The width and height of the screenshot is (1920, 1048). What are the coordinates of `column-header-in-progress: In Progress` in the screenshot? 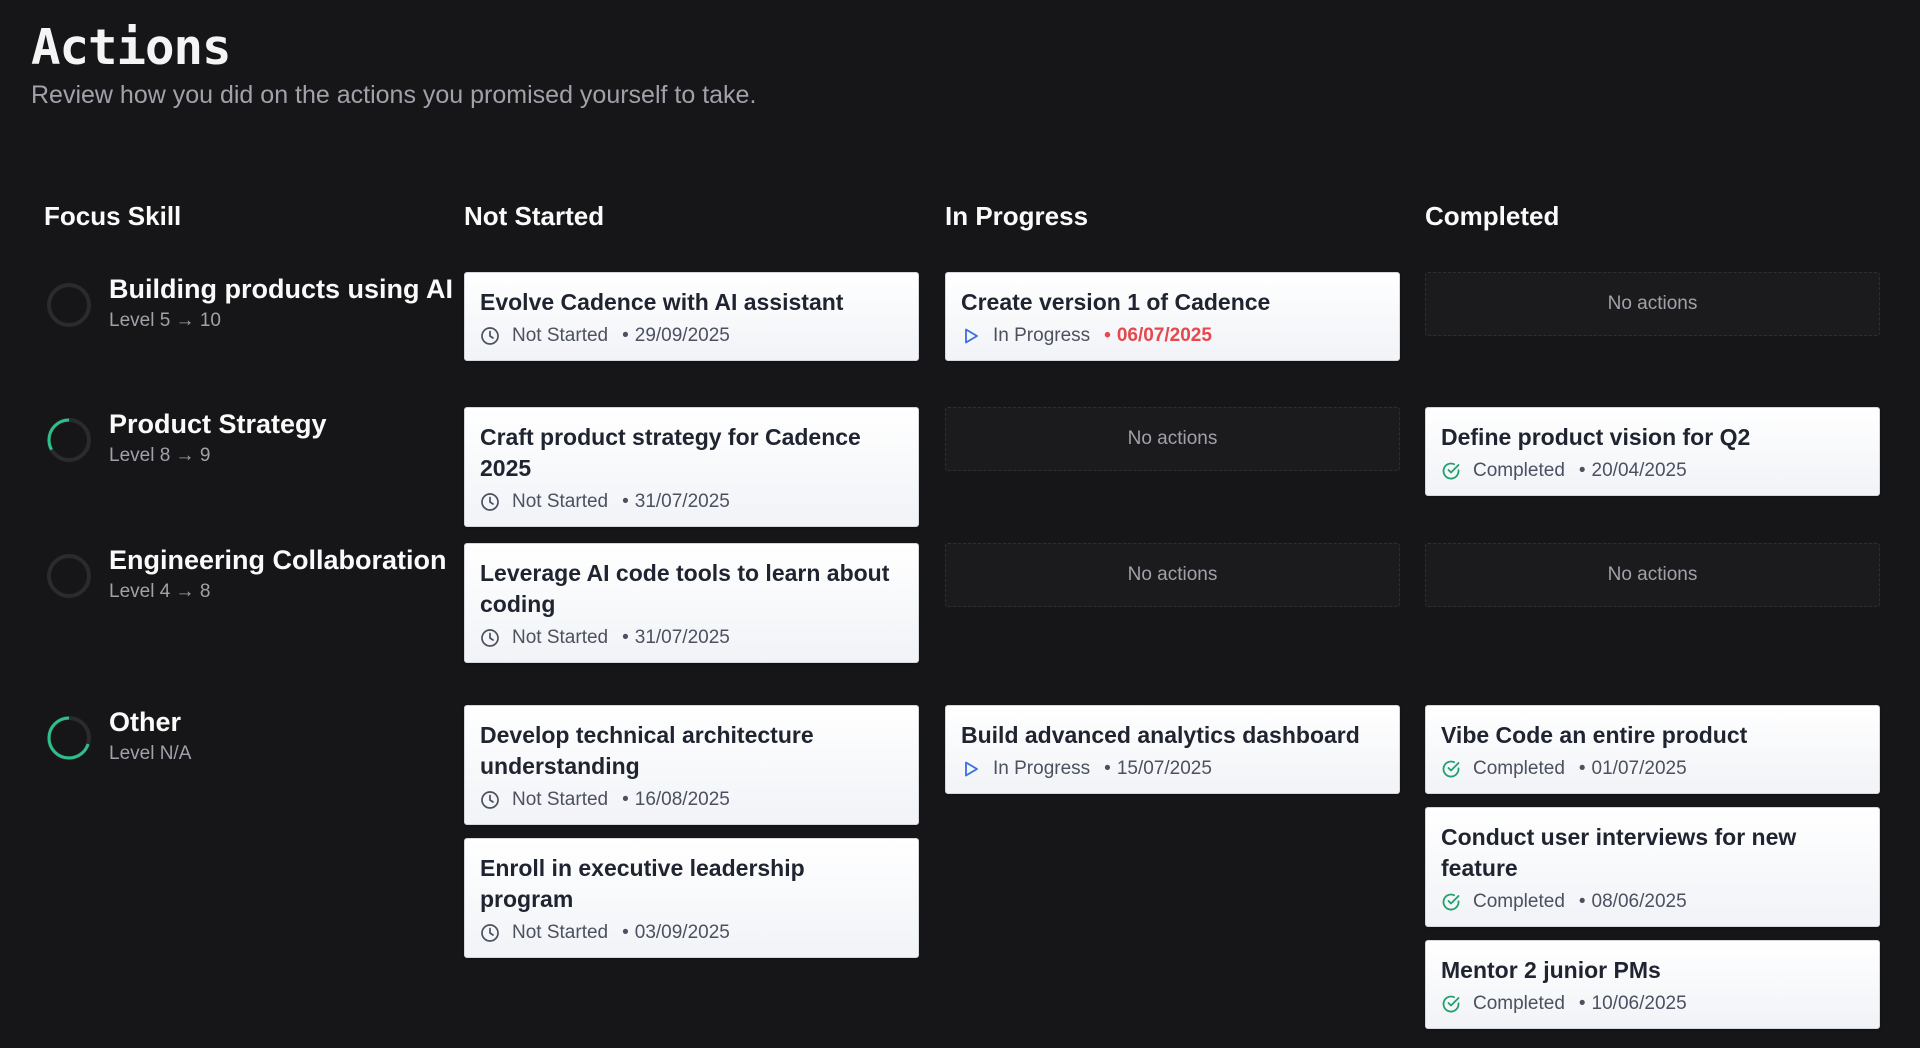 It's located at (1017, 216).